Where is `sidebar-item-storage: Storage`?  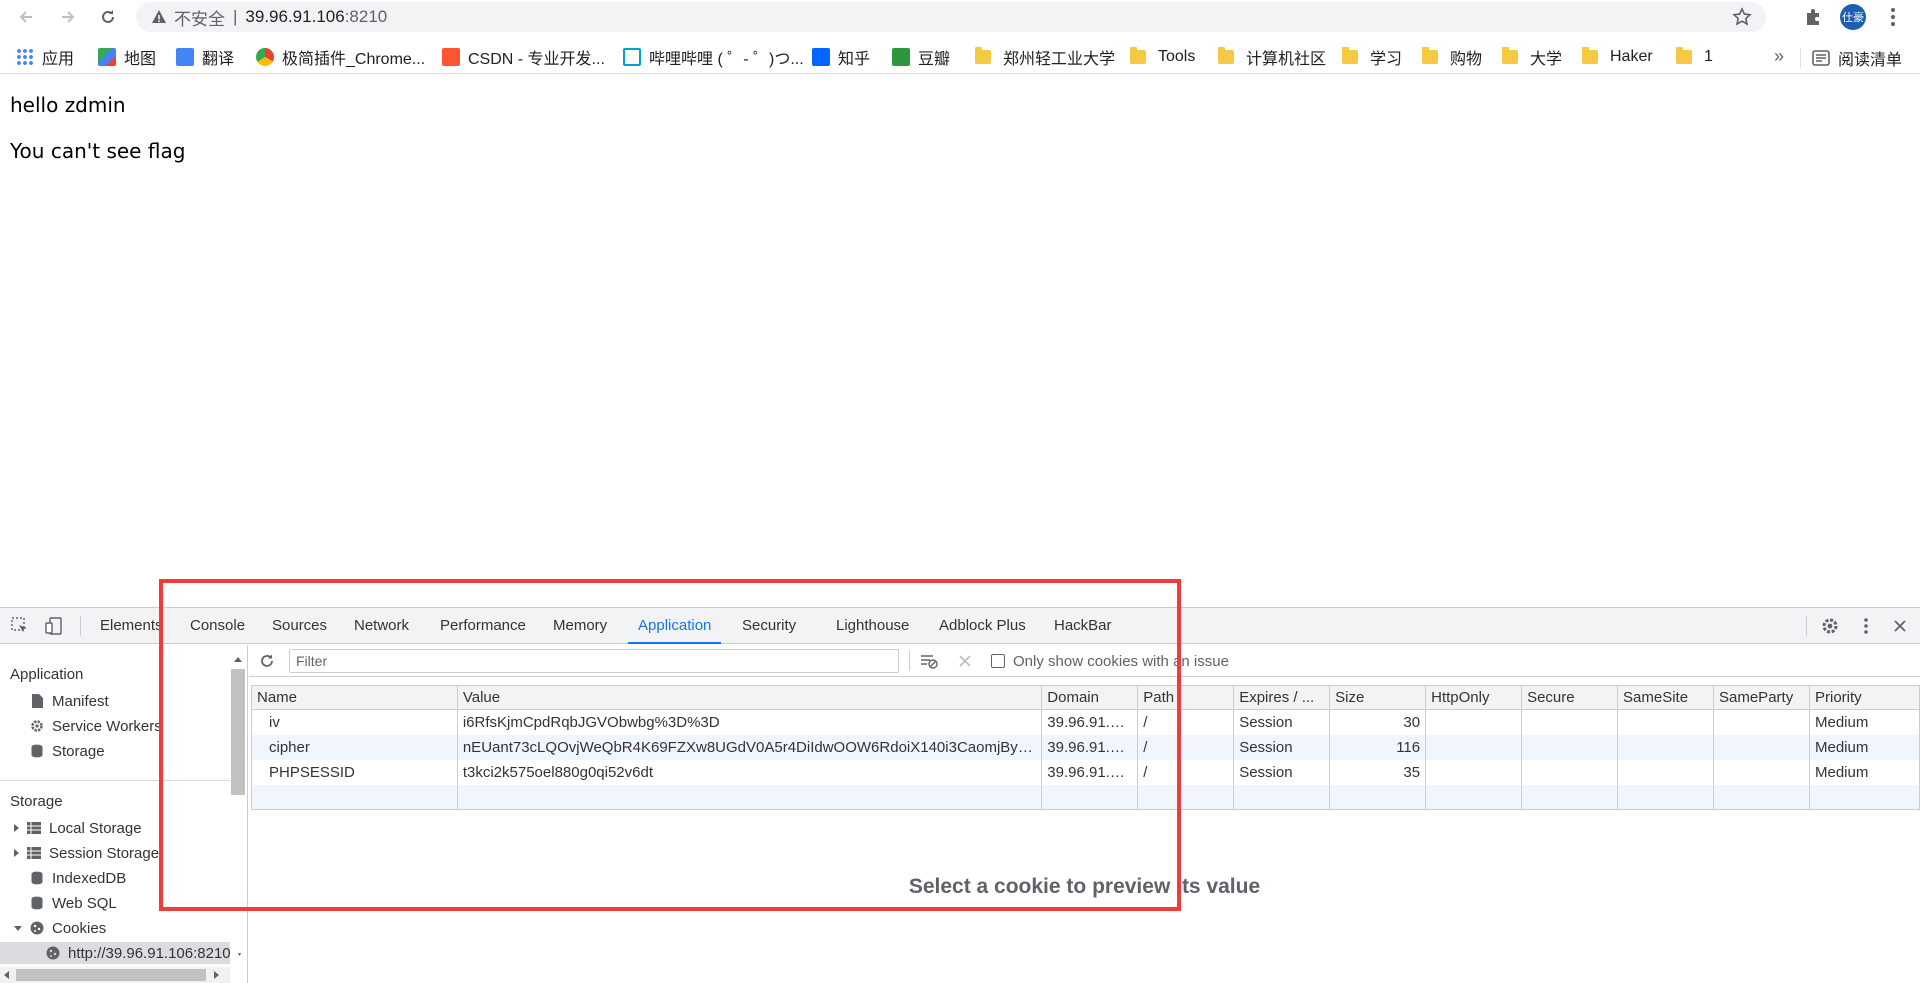 sidebar-item-storage: Storage is located at coordinates (67, 751).